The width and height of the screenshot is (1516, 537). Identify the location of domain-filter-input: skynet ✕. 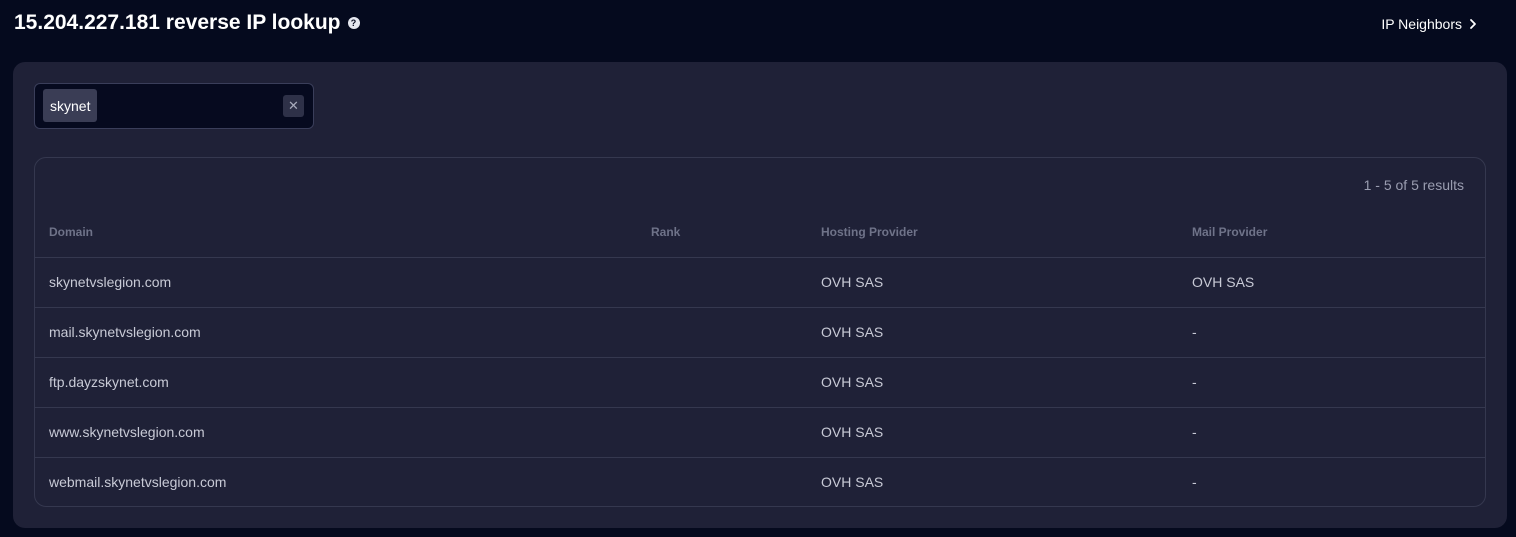
(174, 106).